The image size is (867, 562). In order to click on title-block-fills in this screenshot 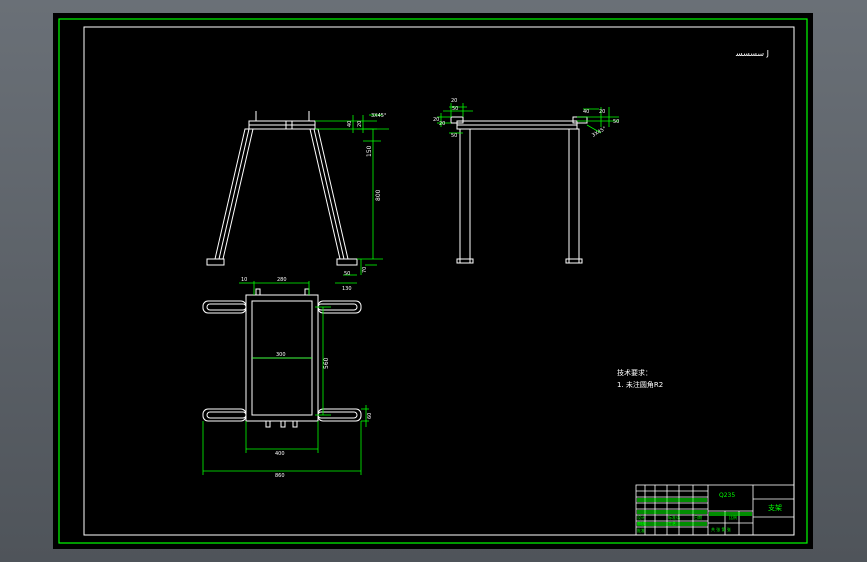, I will do `click(694, 512)`.